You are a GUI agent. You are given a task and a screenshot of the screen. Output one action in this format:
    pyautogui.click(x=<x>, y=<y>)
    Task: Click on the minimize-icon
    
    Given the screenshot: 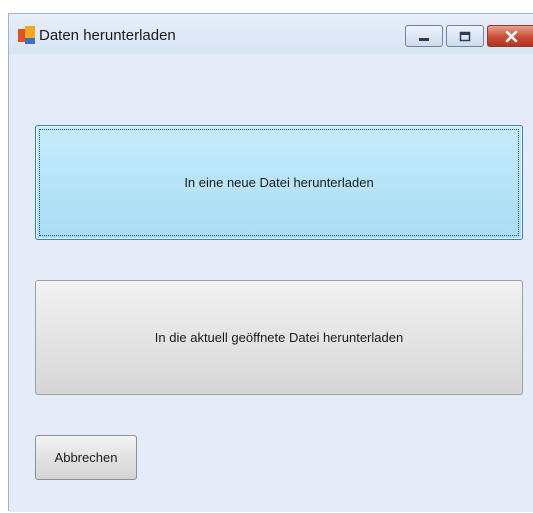 What is the action you would take?
    pyautogui.click(x=424, y=39)
    